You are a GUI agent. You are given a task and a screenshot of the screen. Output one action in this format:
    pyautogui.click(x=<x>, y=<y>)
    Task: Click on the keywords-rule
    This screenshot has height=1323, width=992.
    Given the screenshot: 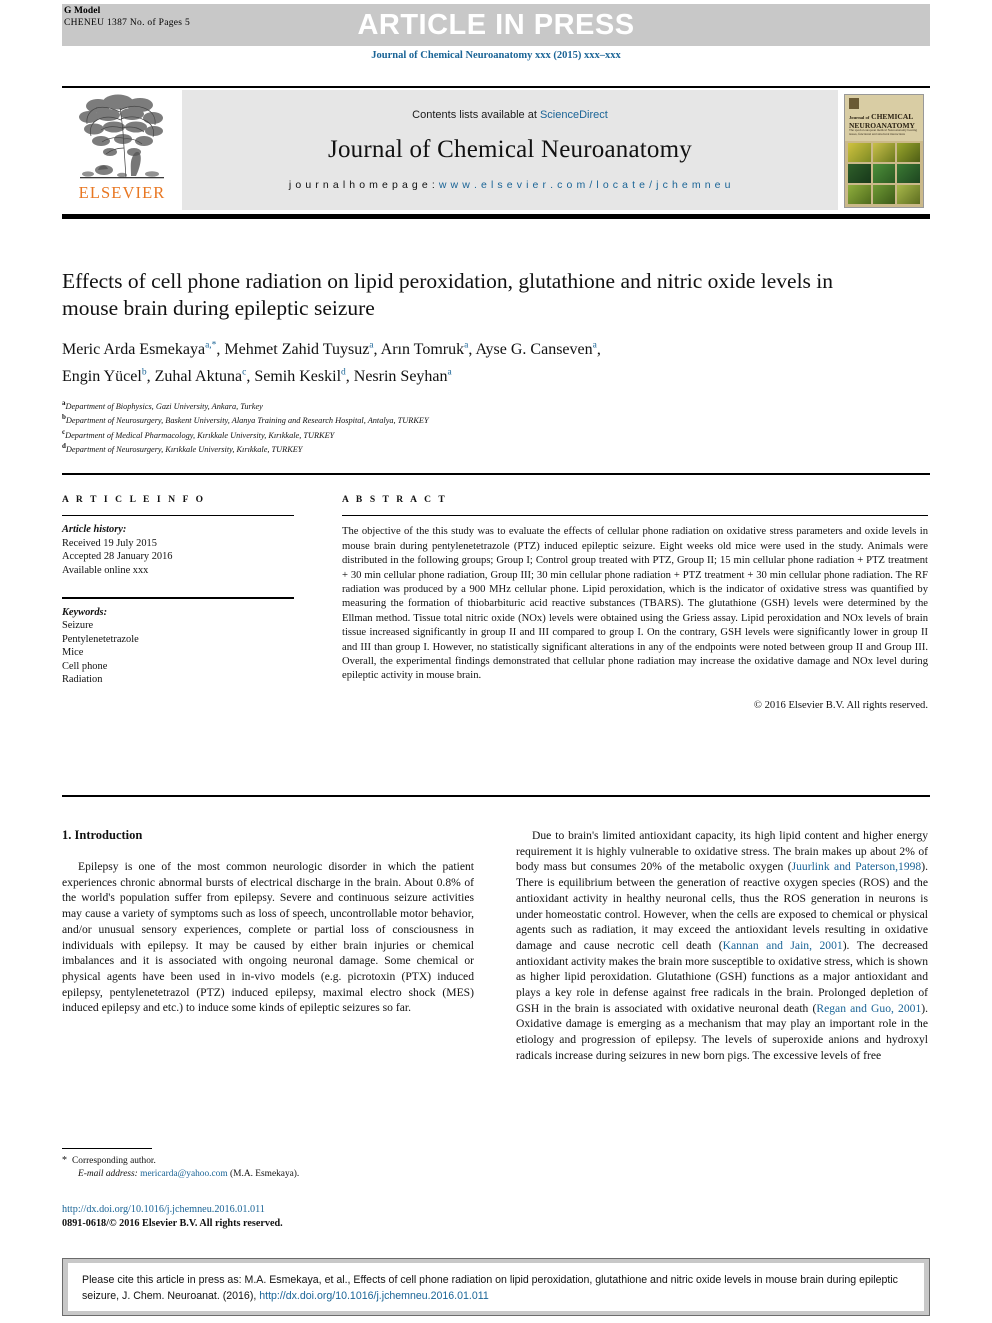 What is the action you would take?
    pyautogui.click(x=178, y=598)
    